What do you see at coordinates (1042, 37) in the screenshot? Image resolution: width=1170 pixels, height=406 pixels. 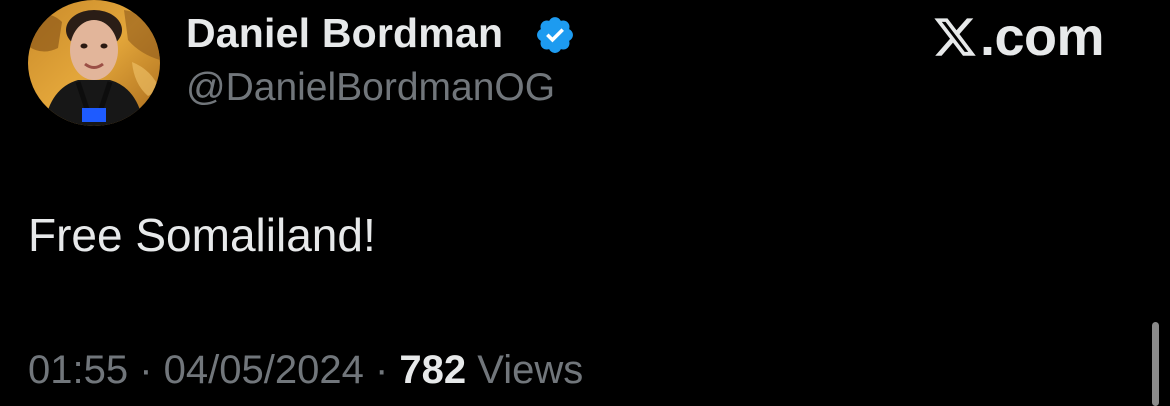 I see `x-domain-text: .com` at bounding box center [1042, 37].